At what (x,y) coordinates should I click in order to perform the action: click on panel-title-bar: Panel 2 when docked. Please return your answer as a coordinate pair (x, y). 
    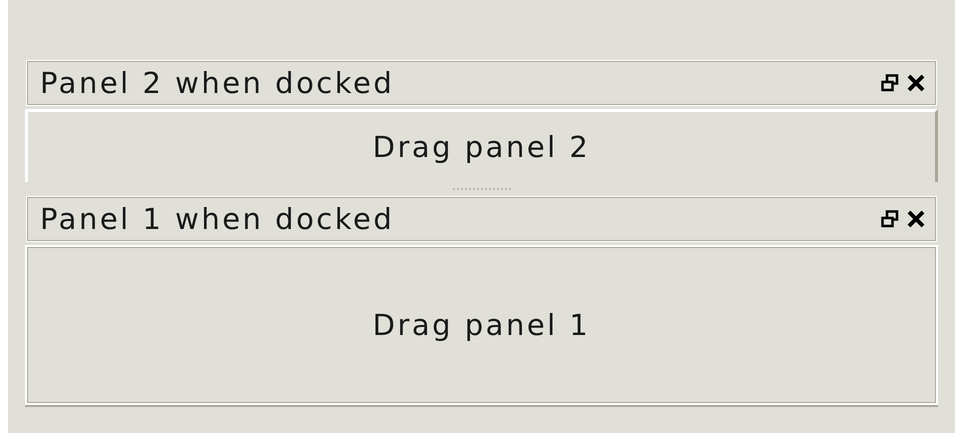
    Looking at the image, I should click on (481, 83).